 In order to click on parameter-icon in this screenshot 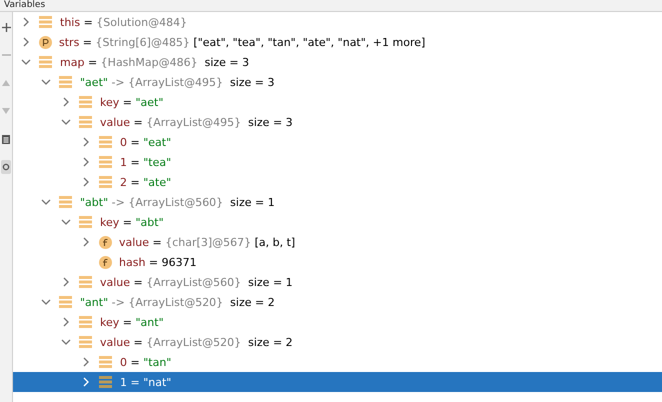, I will do `click(45, 42)`.